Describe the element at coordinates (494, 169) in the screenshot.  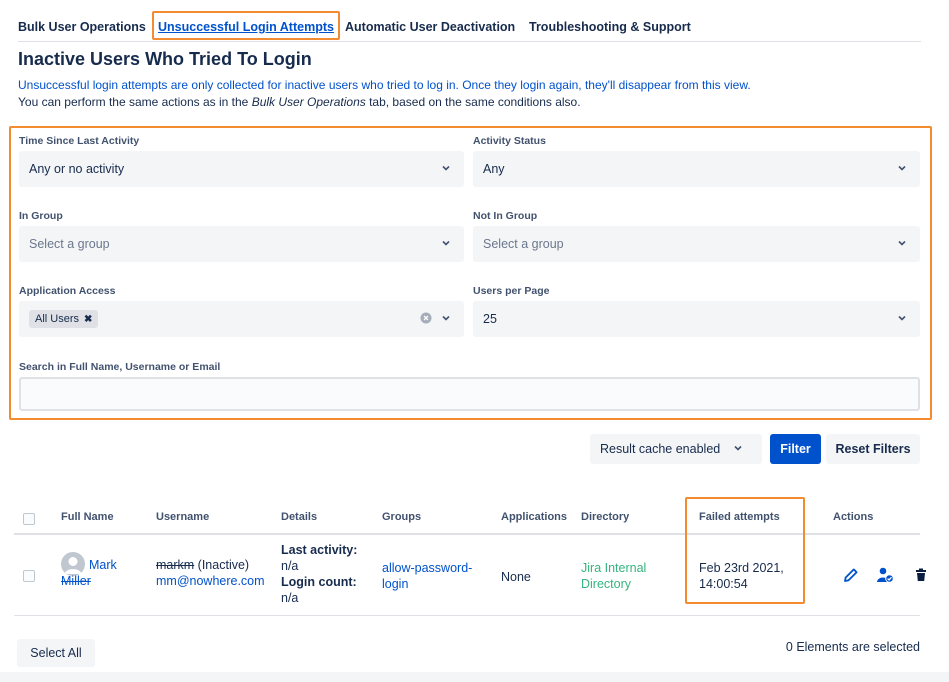
I see `activity-status-value: Any` at that location.